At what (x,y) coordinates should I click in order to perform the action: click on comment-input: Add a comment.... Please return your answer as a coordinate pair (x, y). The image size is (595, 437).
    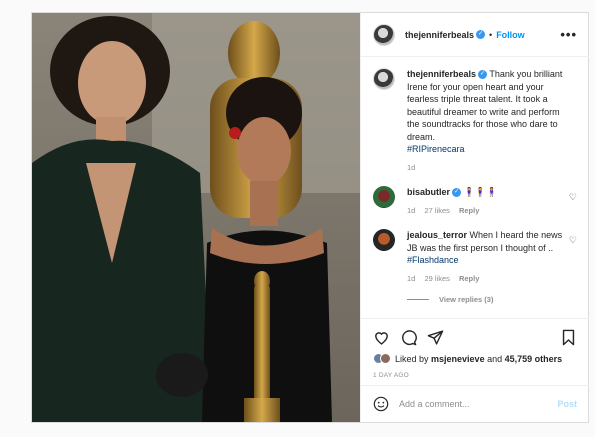
    Looking at the image, I should click on (478, 404).